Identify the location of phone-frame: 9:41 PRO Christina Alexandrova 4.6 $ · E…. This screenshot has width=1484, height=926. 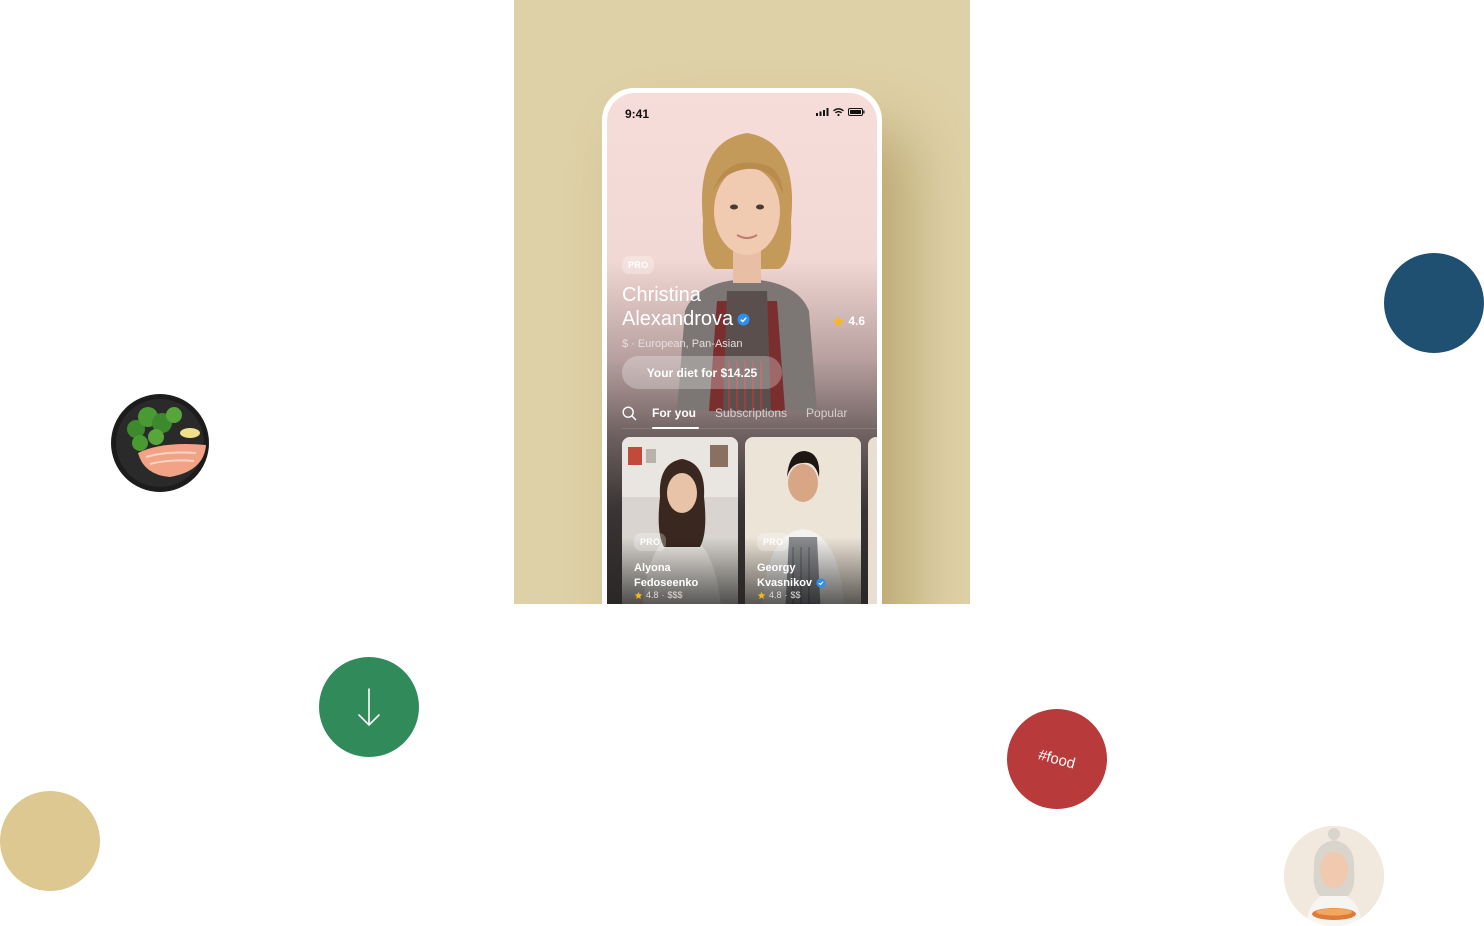
(742, 346).